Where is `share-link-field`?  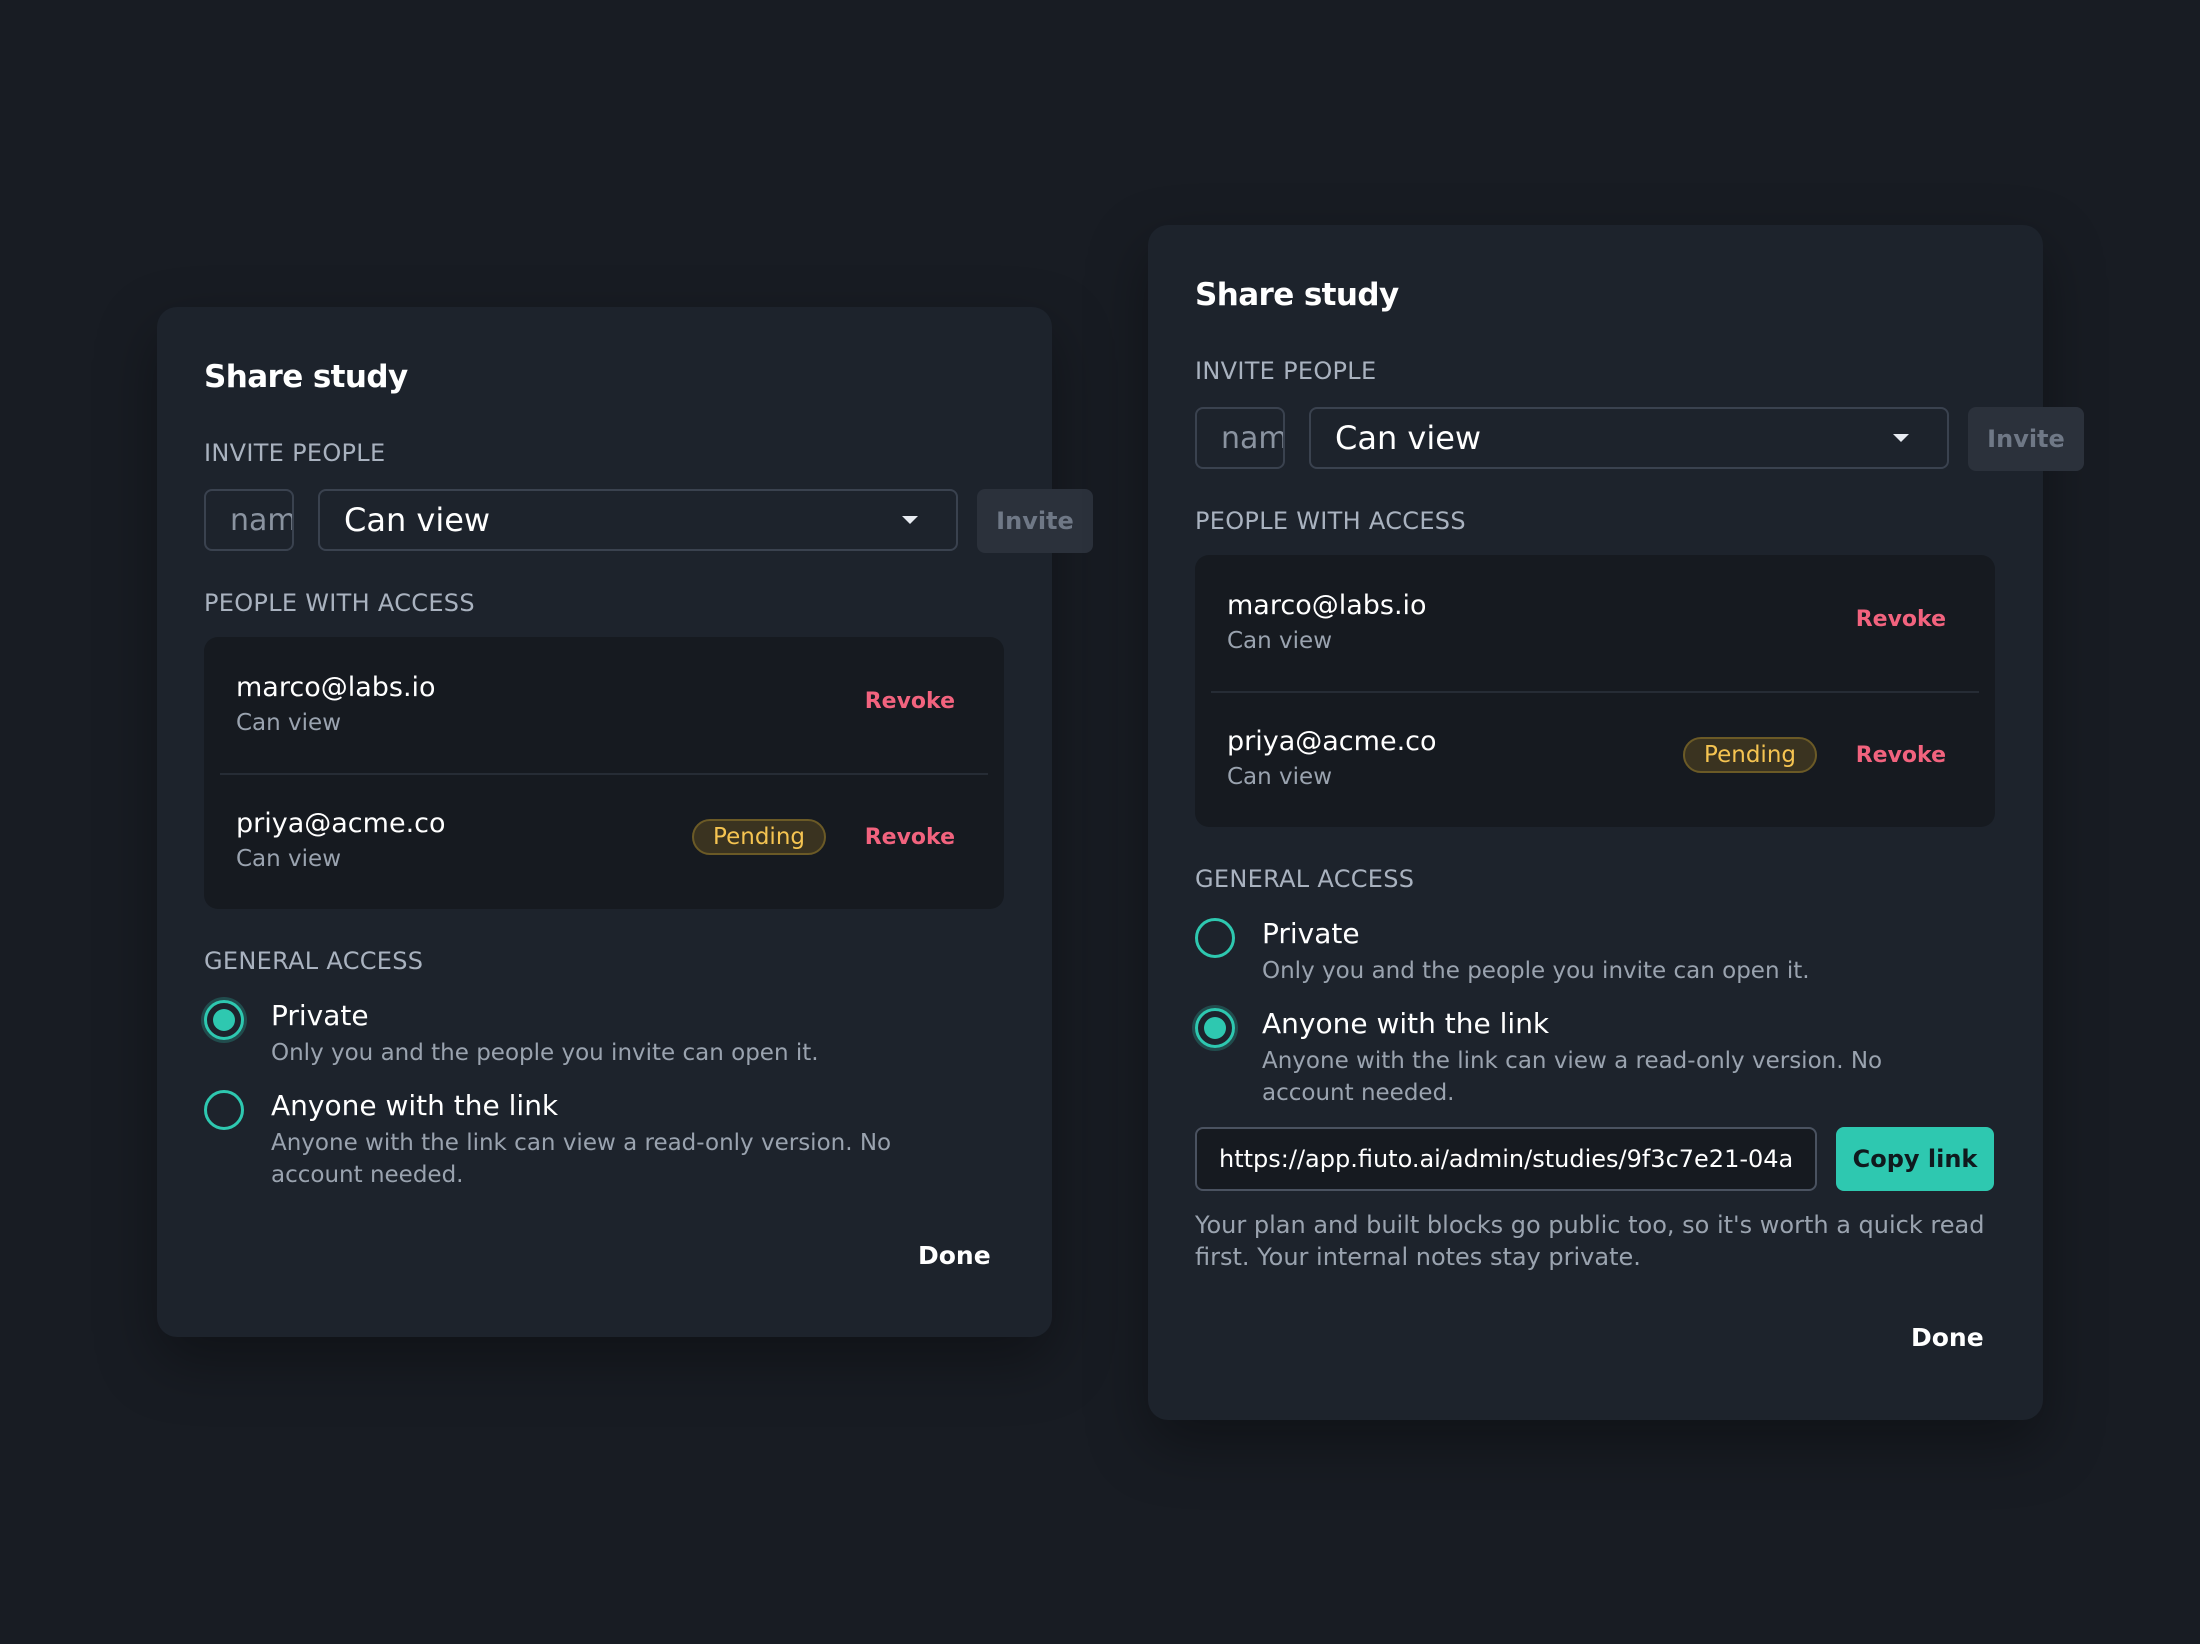 share-link-field is located at coordinates (1506, 1159).